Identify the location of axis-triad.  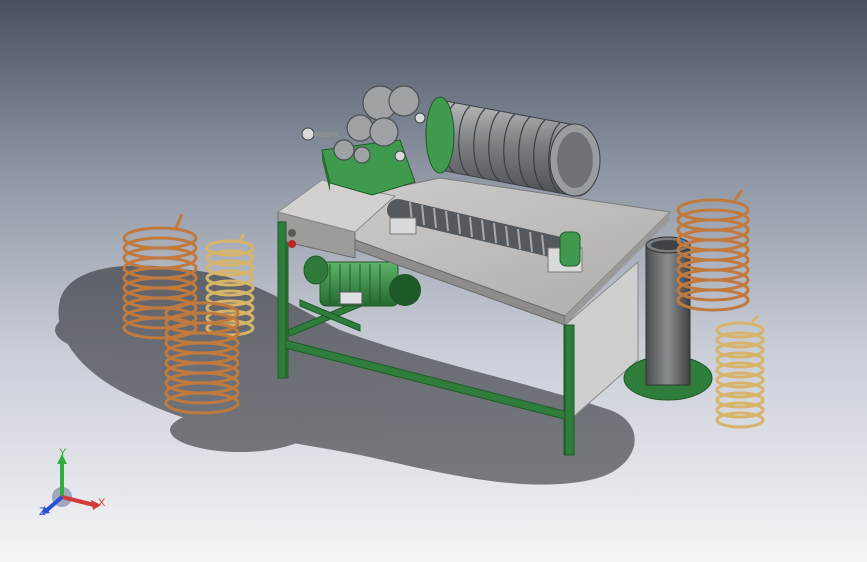
(71, 484).